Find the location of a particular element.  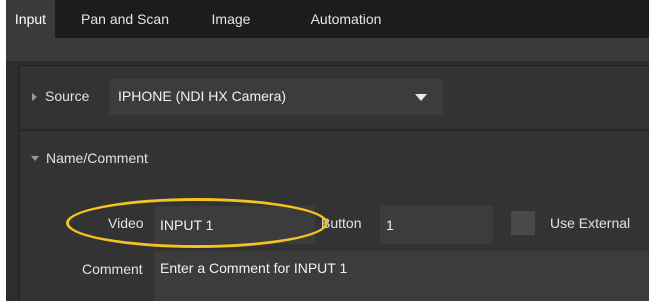

video-name-field is located at coordinates (234, 225).